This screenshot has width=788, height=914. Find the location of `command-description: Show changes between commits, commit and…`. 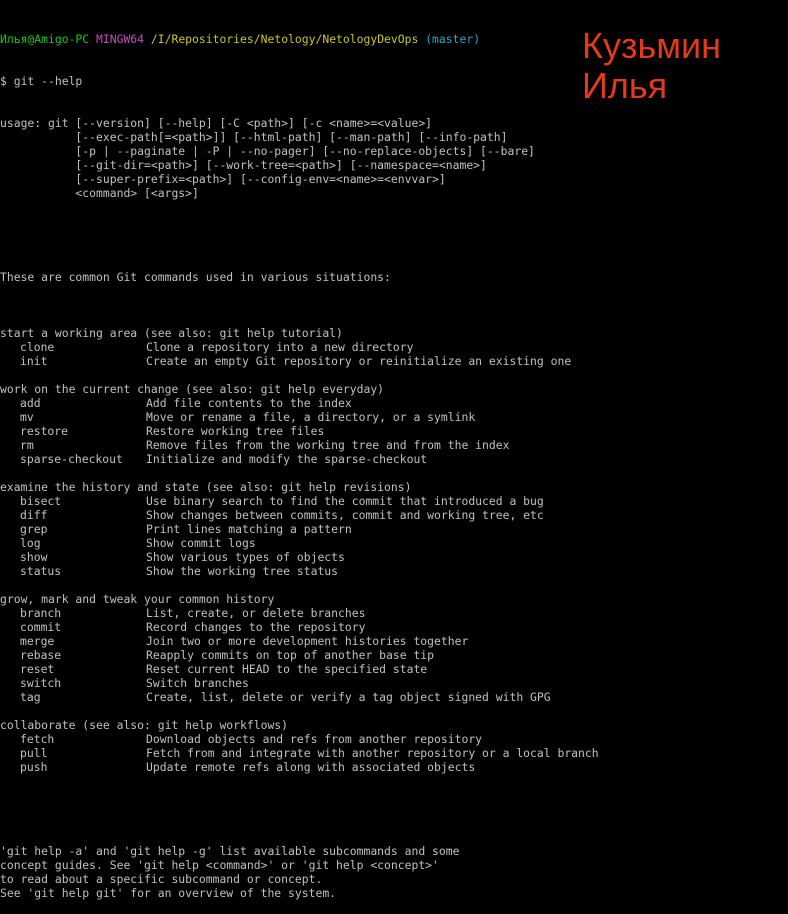

command-description: Show changes between commits, commit and… is located at coordinates (345, 515).